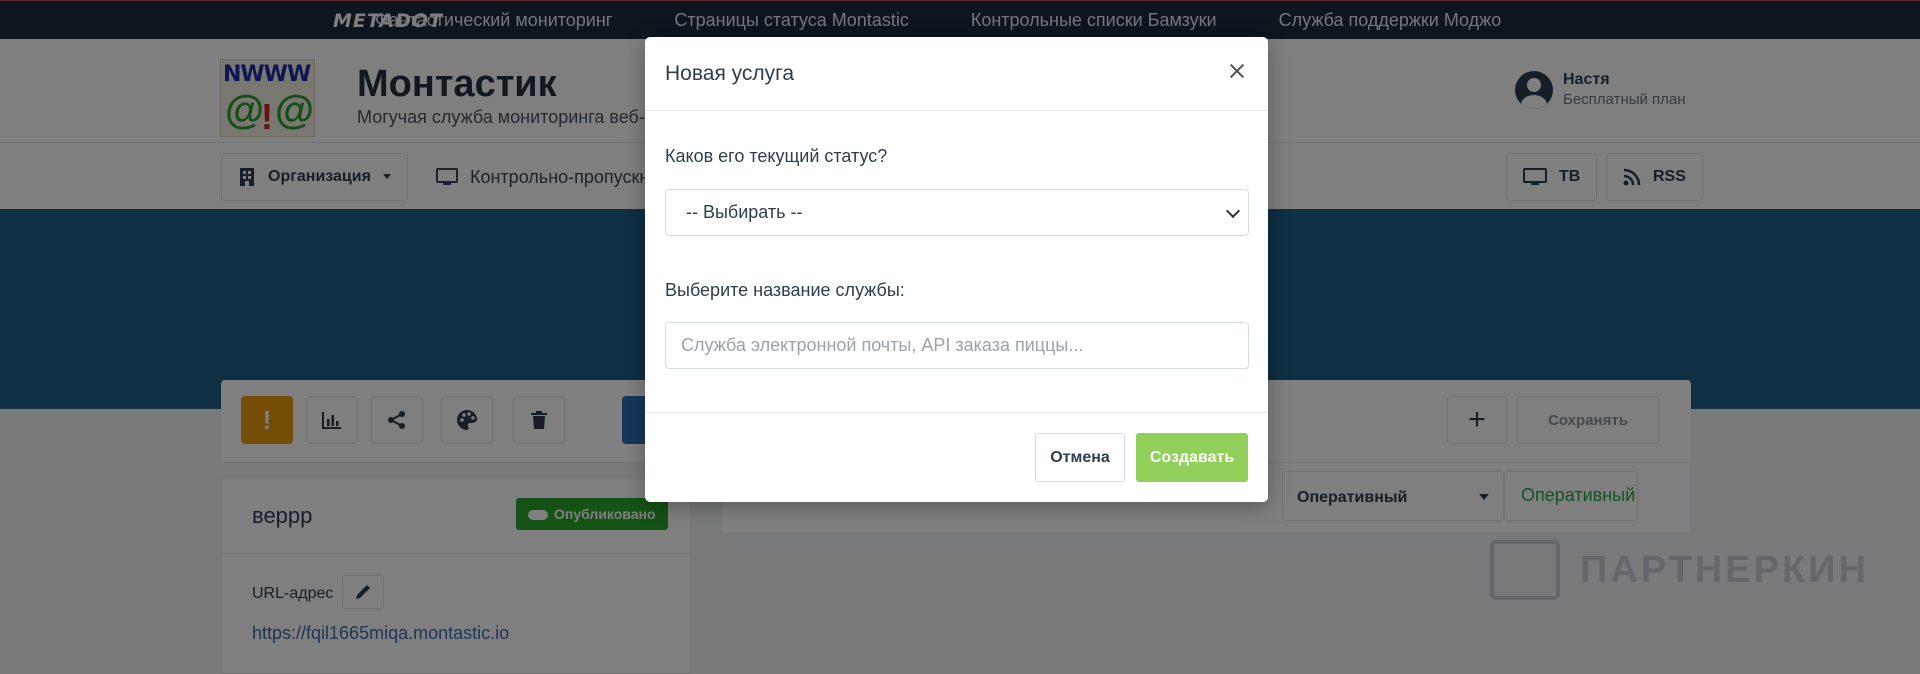  Describe the element at coordinates (730, 73) in the screenshot. I see `modal-title: Новая услуга` at that location.